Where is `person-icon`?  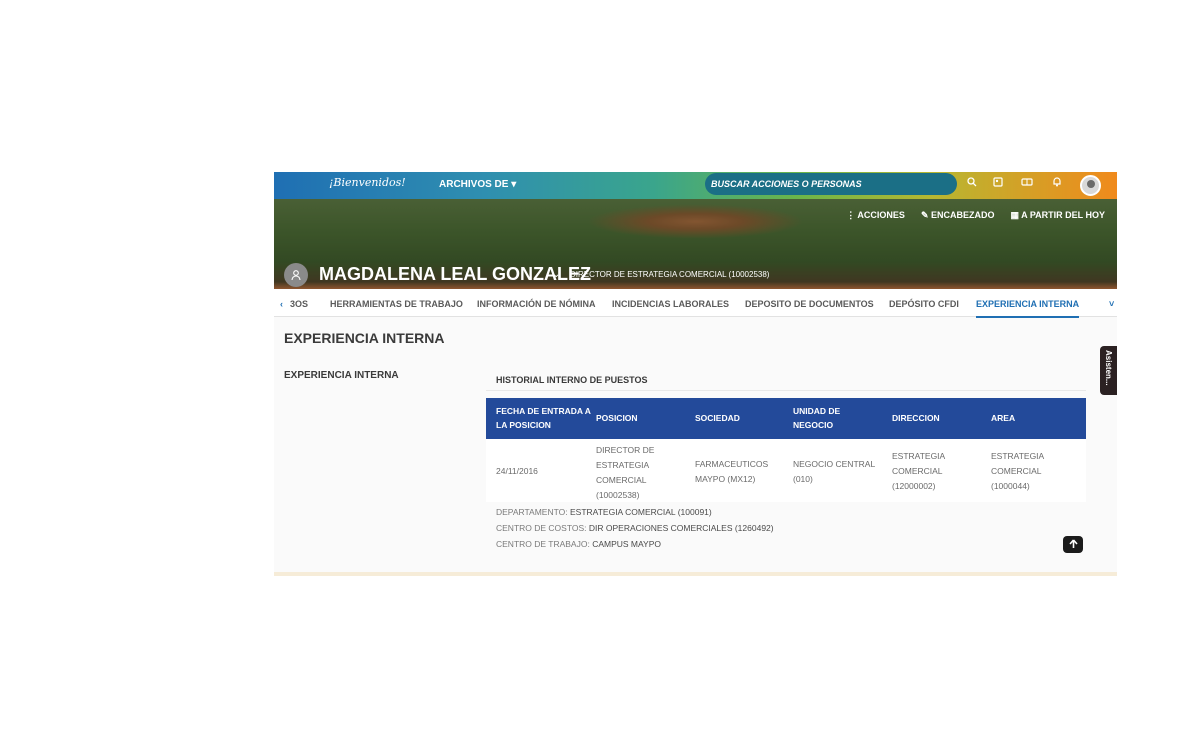
person-icon is located at coordinates (296, 275).